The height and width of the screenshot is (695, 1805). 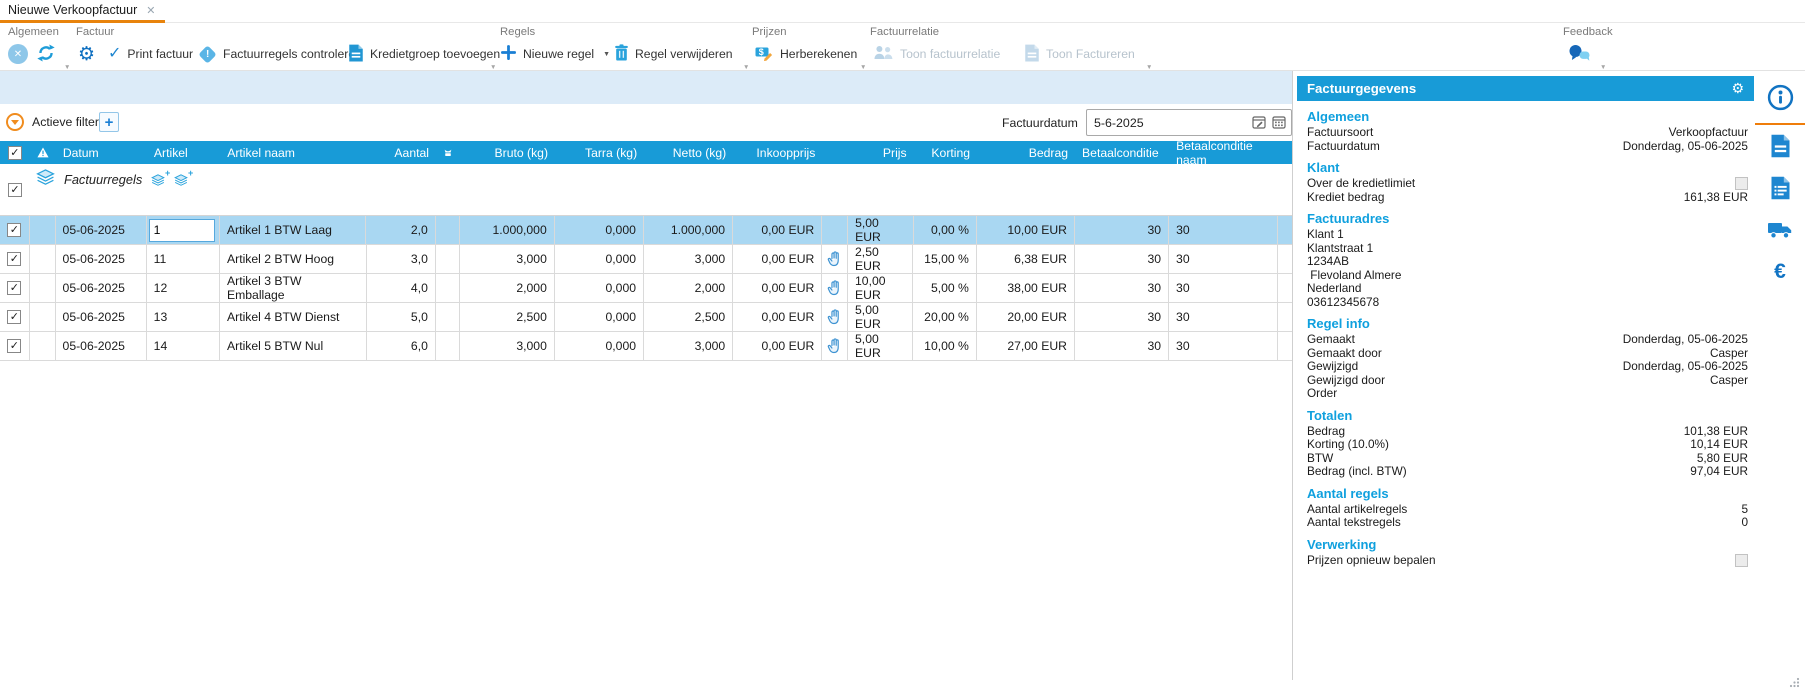 I want to click on warning-column-icon, so click(x=43, y=152).